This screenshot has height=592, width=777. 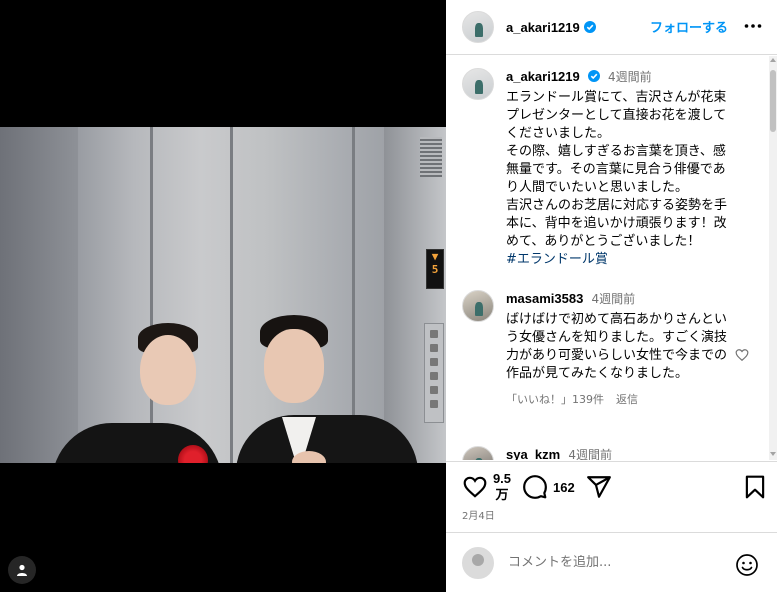 I want to click on more-options-icon, so click(x=753, y=26).